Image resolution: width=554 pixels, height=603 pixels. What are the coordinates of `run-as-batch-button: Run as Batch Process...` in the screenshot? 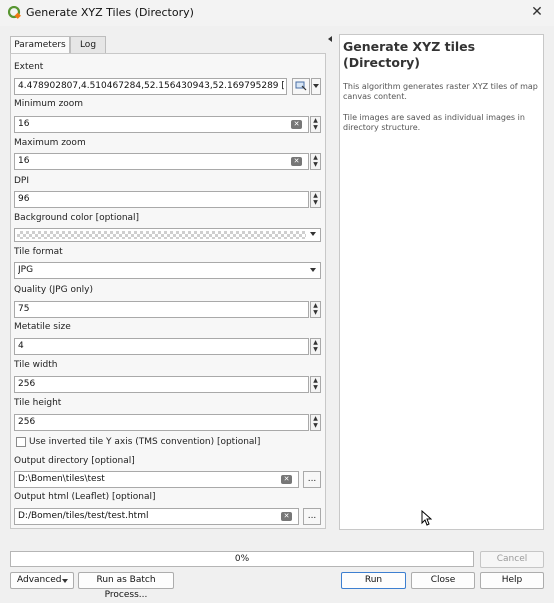 It's located at (126, 586).